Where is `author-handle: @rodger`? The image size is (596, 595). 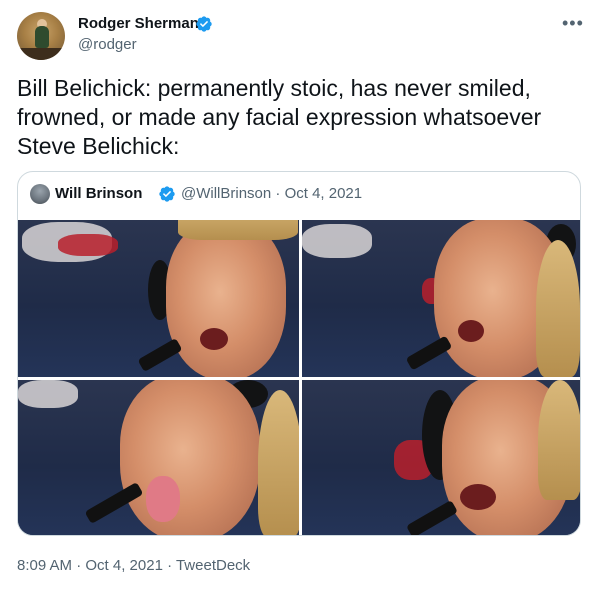
author-handle: @rodger is located at coordinates (107, 45).